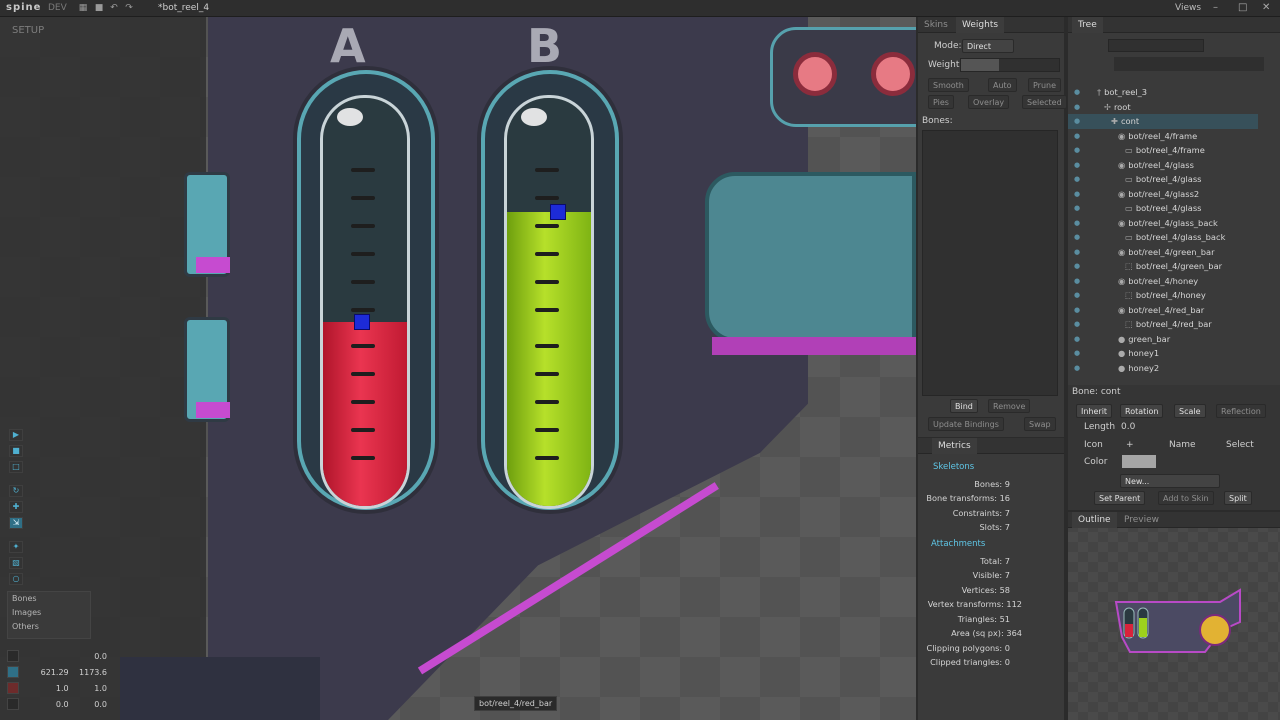 This screenshot has width=1280, height=720. What do you see at coordinates (114, 8) in the screenshot?
I see `undo-icon: ↶` at bounding box center [114, 8].